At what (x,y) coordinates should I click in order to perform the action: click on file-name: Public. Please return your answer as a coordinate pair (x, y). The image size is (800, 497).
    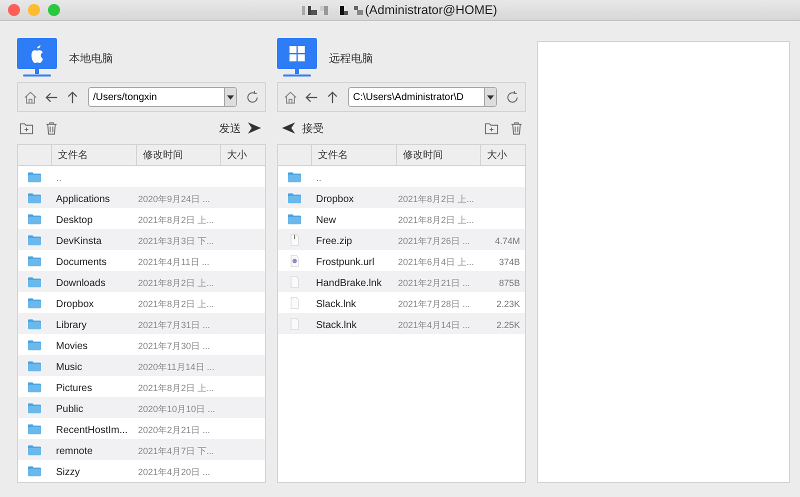
    Looking at the image, I should click on (70, 409).